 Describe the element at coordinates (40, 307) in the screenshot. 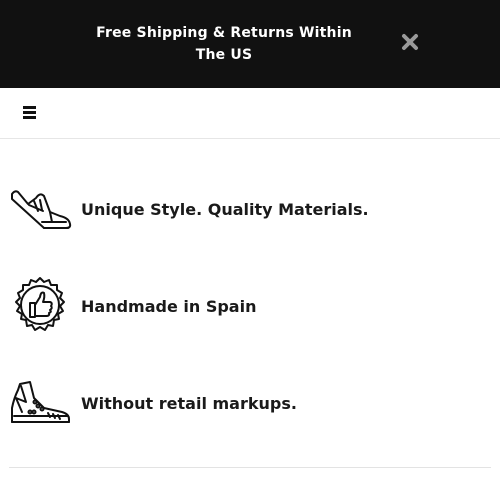

I see `thumbs-up-badge-icon` at that location.